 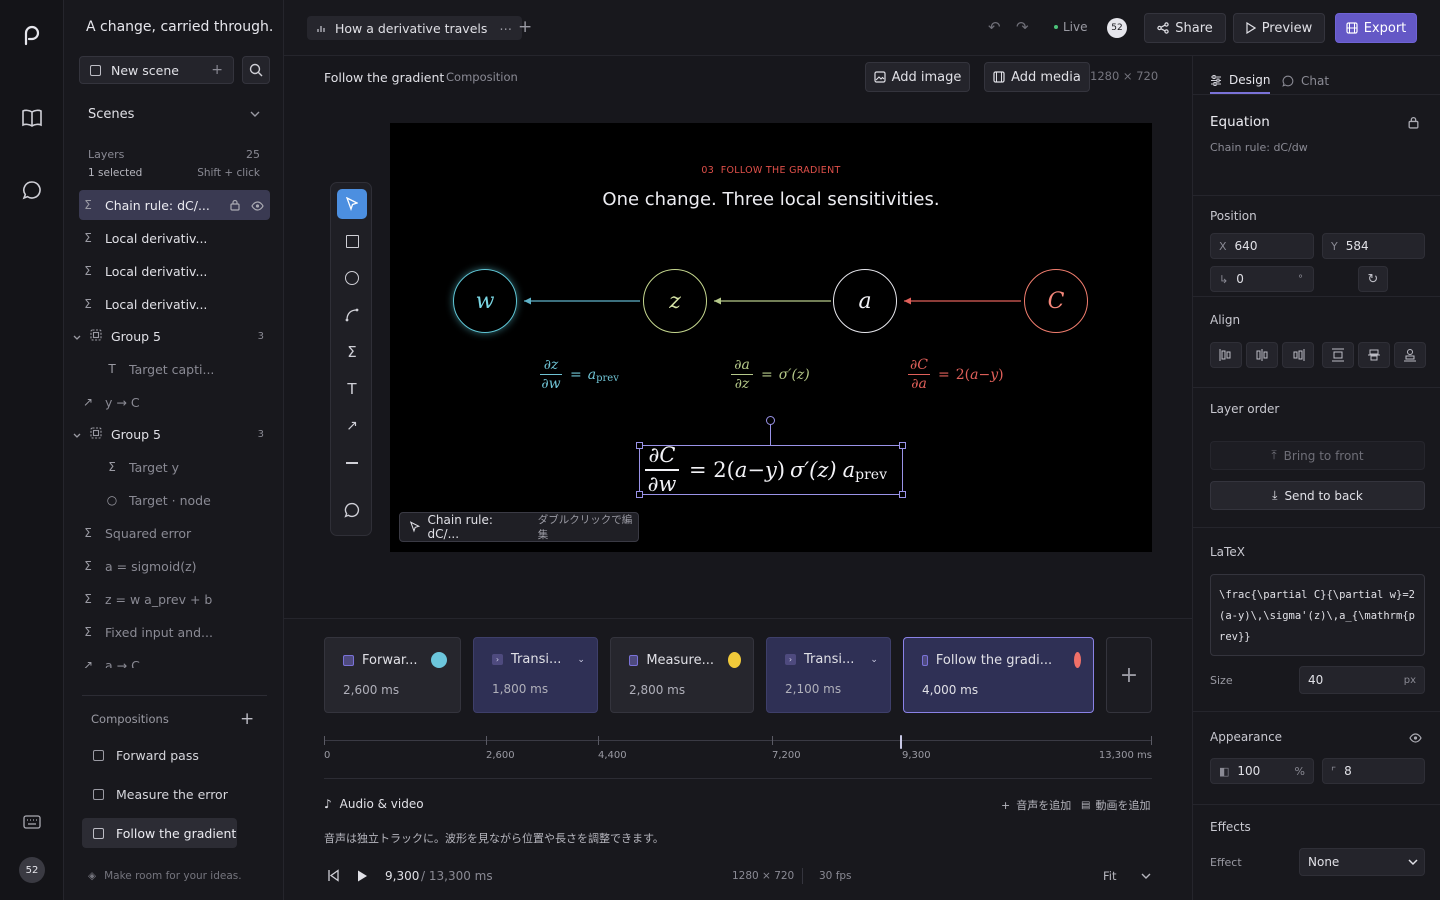 What do you see at coordinates (352, 426) in the screenshot?
I see `arrow-tool: ↗` at bounding box center [352, 426].